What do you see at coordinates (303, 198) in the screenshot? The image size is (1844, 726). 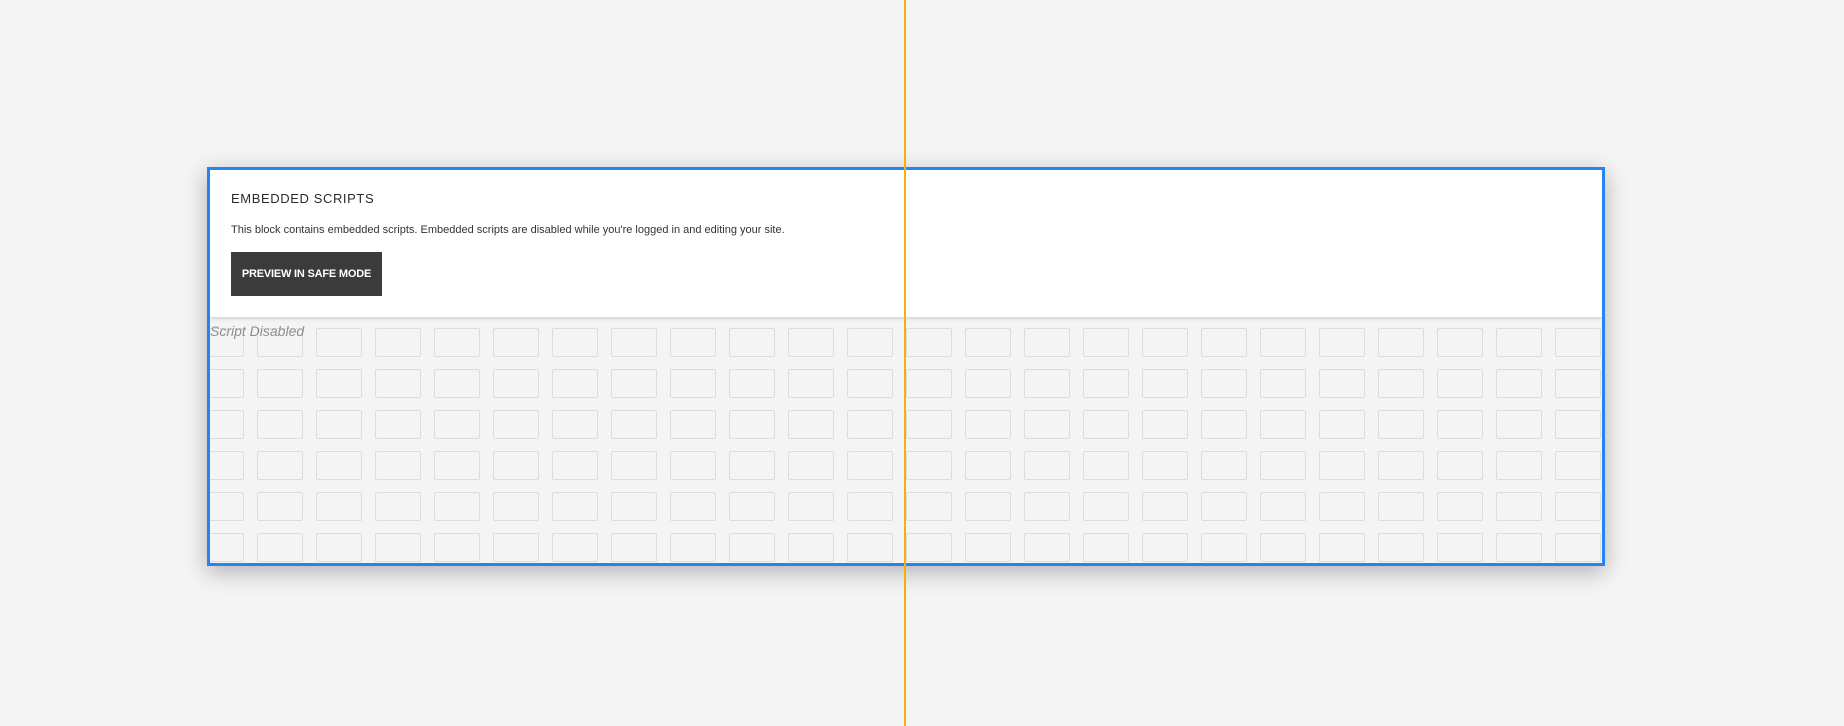 I see `notice-heading: EMBEDDED SCRIPTS` at bounding box center [303, 198].